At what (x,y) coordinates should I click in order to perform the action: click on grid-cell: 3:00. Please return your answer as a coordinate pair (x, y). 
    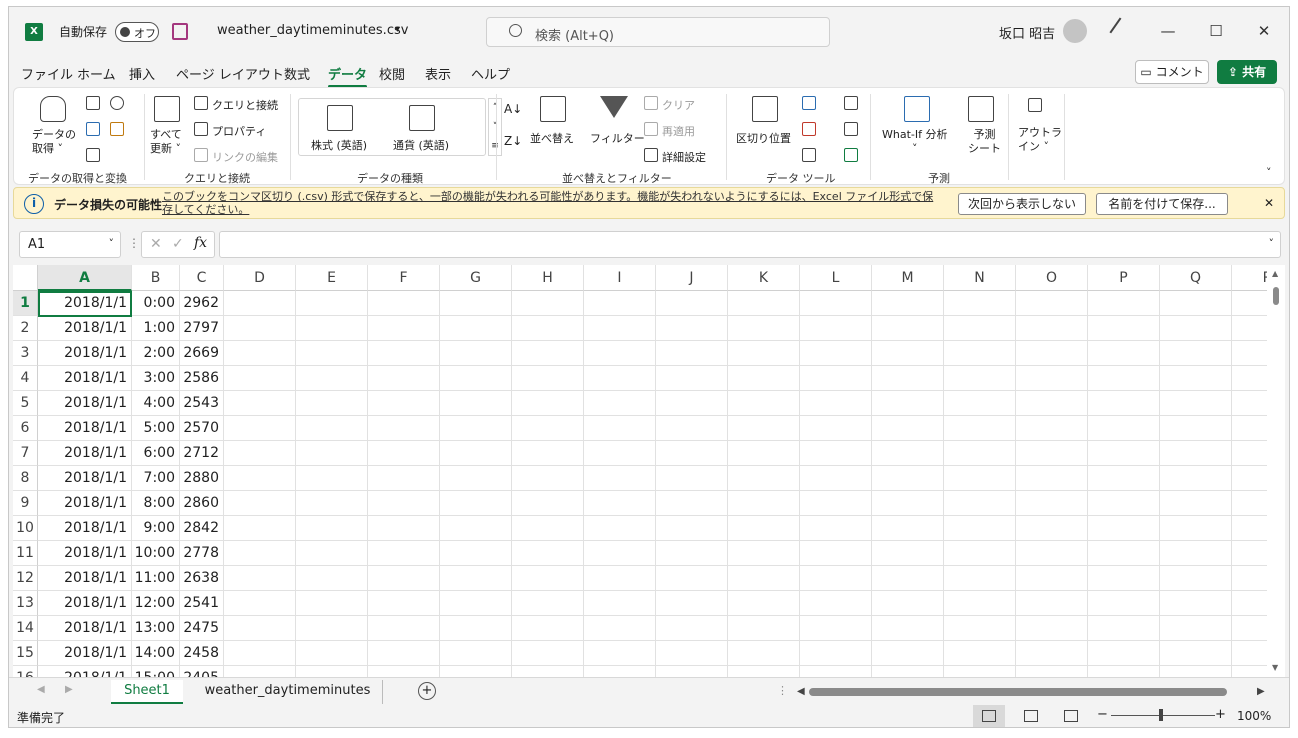
    Looking at the image, I should click on (156, 378).